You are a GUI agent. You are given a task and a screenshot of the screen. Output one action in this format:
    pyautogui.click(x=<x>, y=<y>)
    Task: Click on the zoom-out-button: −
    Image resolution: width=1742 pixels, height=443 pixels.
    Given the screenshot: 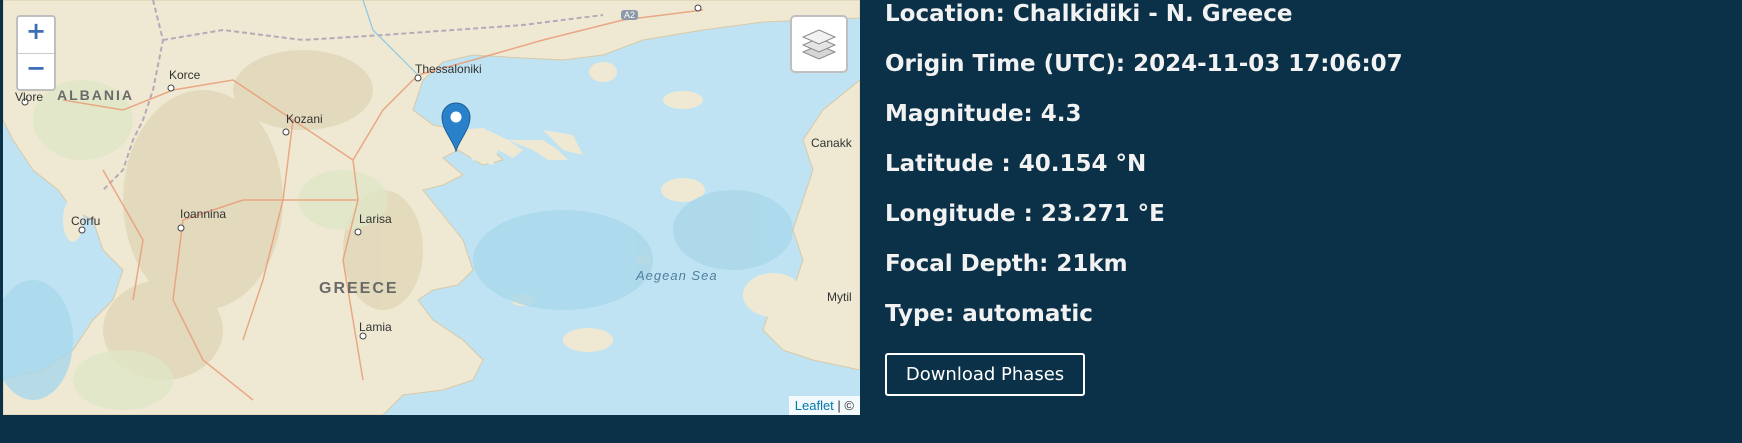 What is the action you would take?
    pyautogui.click(x=36, y=71)
    